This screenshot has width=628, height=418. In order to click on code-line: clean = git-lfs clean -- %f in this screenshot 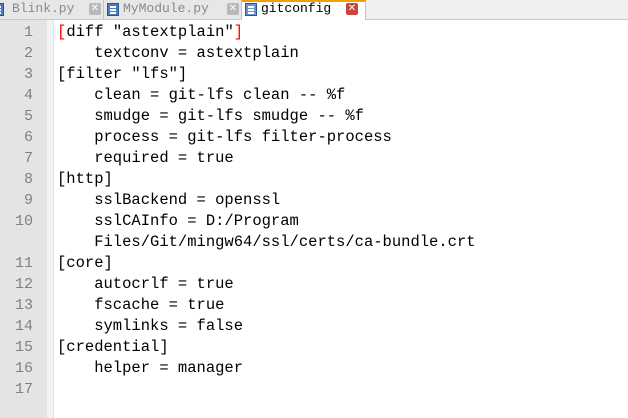, I will do `click(201, 95)`.